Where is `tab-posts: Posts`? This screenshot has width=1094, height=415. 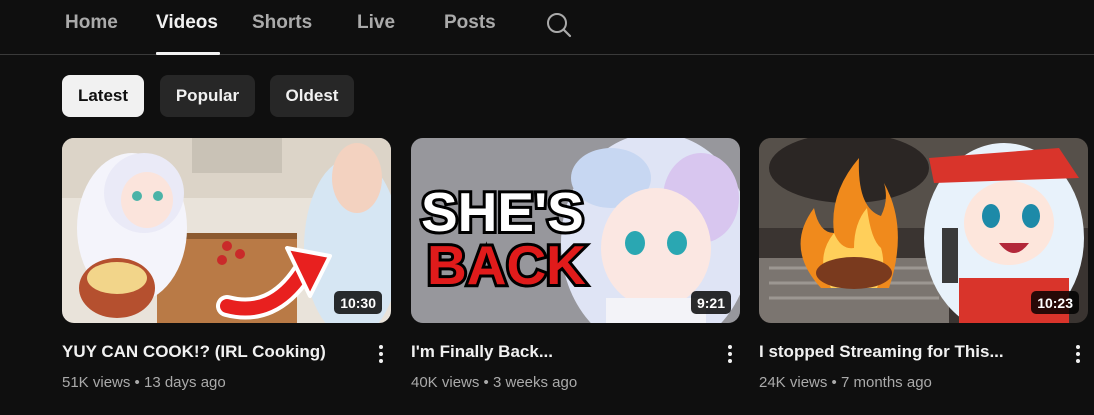
tab-posts: Posts is located at coordinates (470, 25).